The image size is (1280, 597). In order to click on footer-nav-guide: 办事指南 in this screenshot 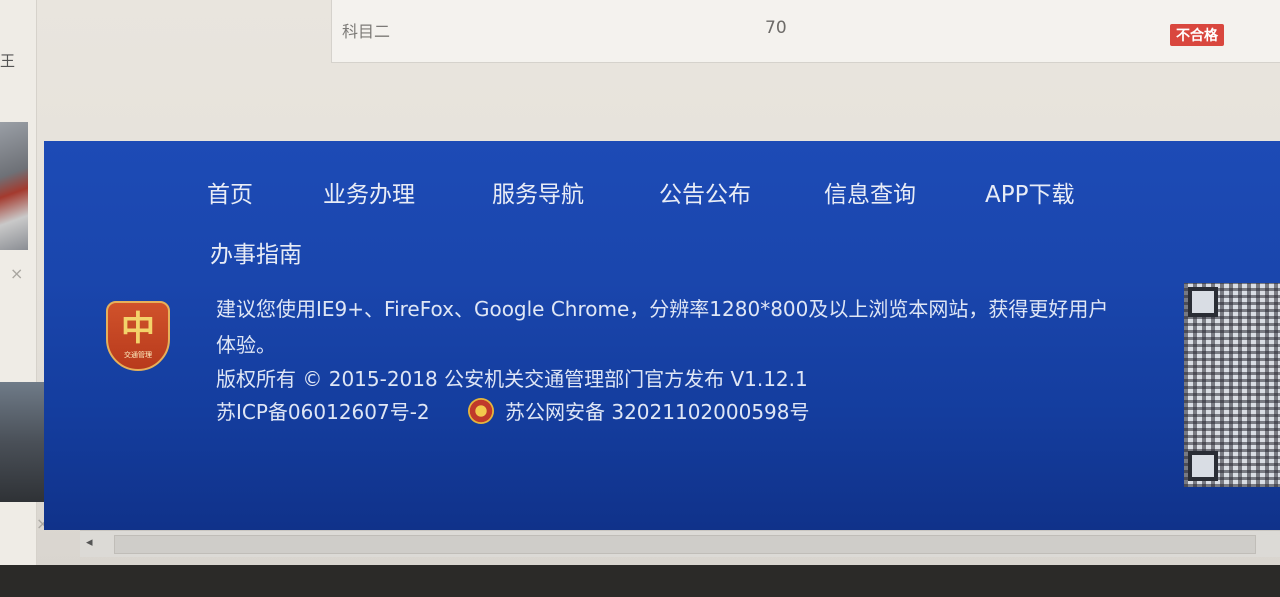, I will do `click(256, 252)`.